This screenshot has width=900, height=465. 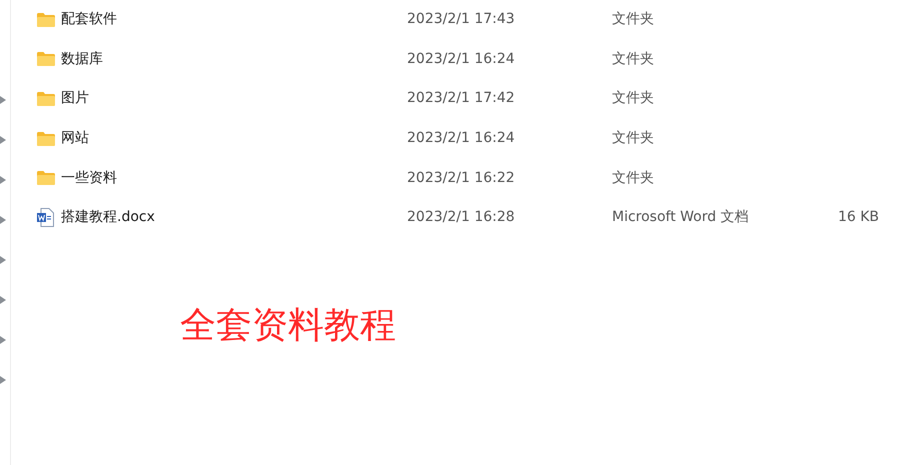 I want to click on modified-date: 2023/2/1 16:28, so click(x=461, y=218).